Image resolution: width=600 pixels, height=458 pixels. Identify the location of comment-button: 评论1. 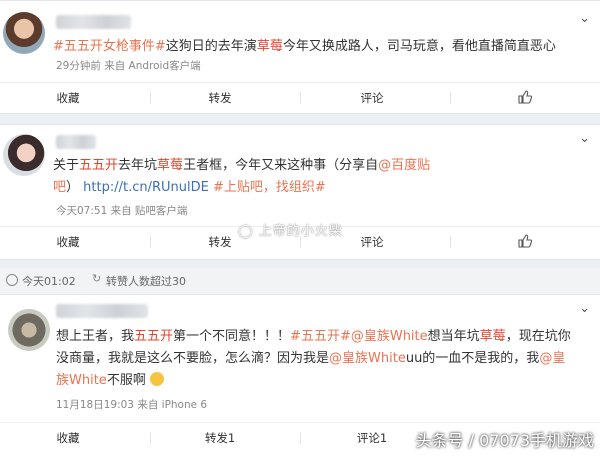
(372, 438).